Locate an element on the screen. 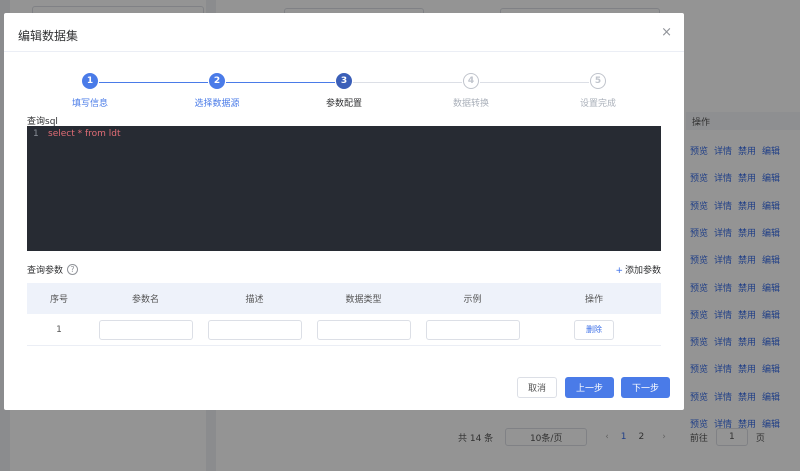 This screenshot has height=471, width=800. step-number: 3 is located at coordinates (344, 81).